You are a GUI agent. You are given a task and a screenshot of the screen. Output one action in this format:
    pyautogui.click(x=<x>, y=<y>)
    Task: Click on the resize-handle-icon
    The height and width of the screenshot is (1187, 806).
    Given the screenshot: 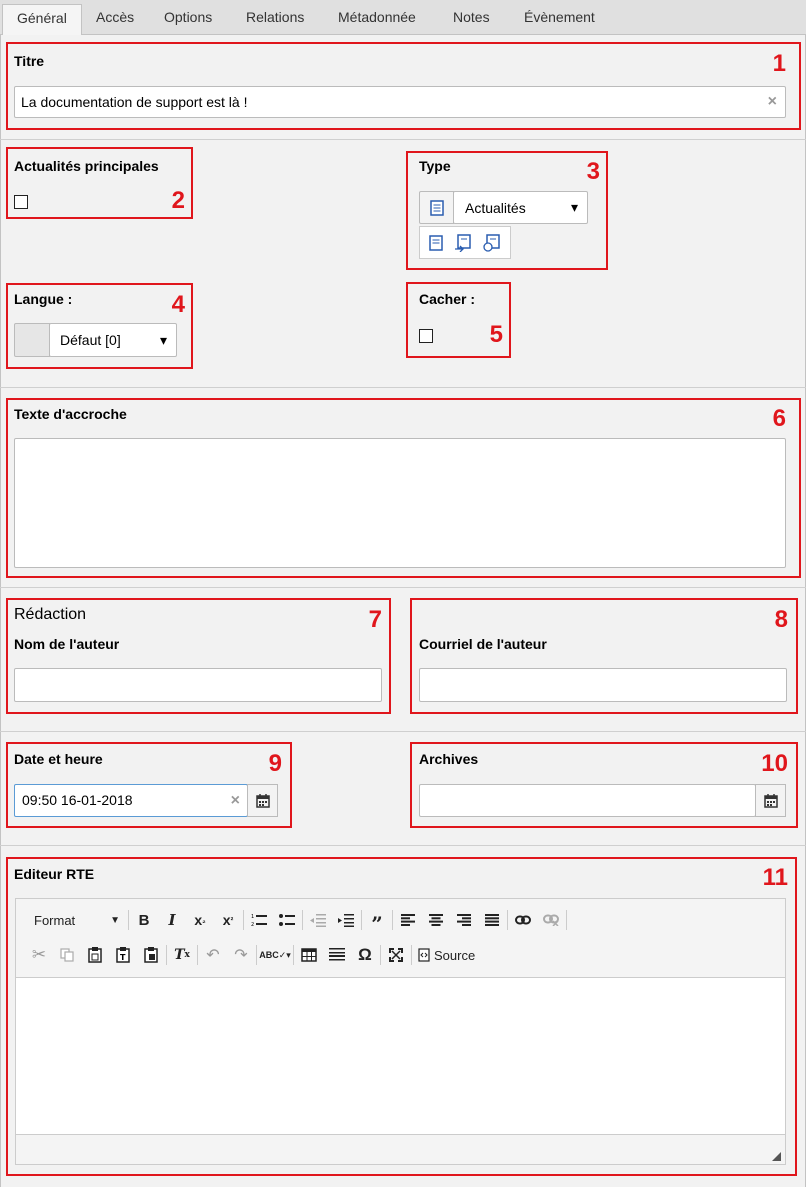 What is the action you would take?
    pyautogui.click(x=776, y=1156)
    